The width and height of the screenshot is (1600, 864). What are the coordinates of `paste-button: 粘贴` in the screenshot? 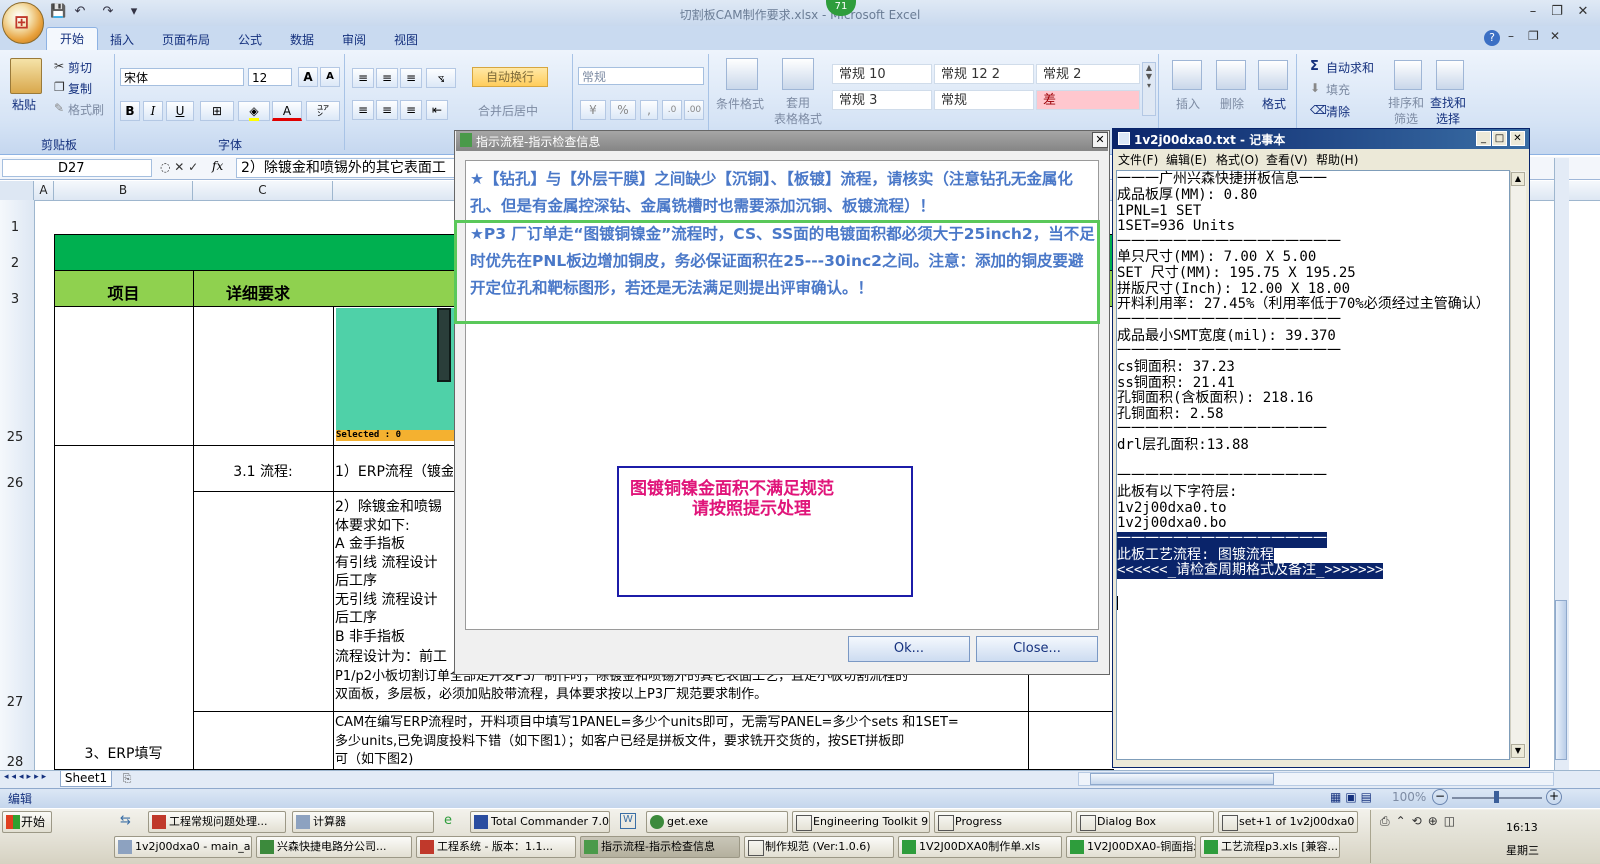 It's located at (24, 104).